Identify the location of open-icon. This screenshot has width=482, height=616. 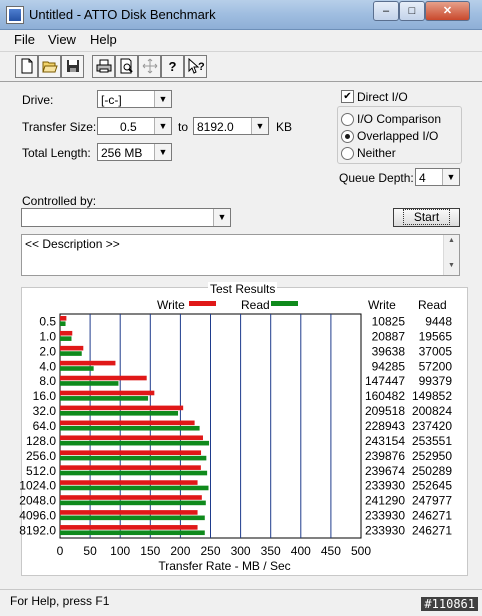
(49, 66).